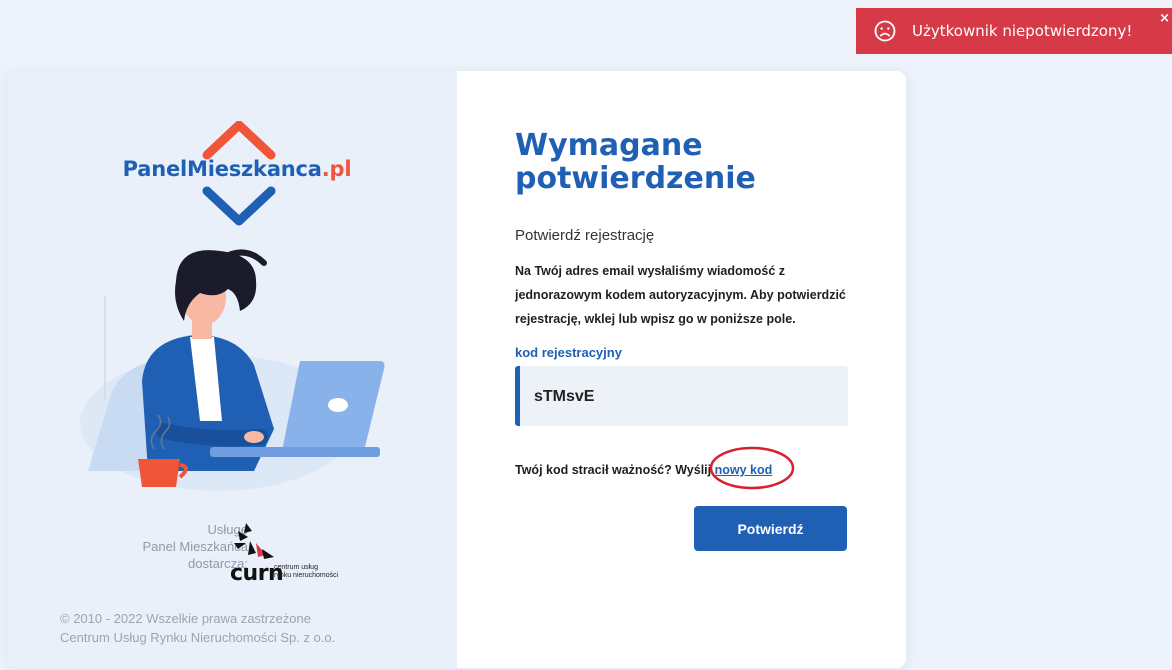 Image resolution: width=1172 pixels, height=670 pixels. Describe the element at coordinates (770, 528) in the screenshot. I see `confirm-button: Potwierdź` at that location.